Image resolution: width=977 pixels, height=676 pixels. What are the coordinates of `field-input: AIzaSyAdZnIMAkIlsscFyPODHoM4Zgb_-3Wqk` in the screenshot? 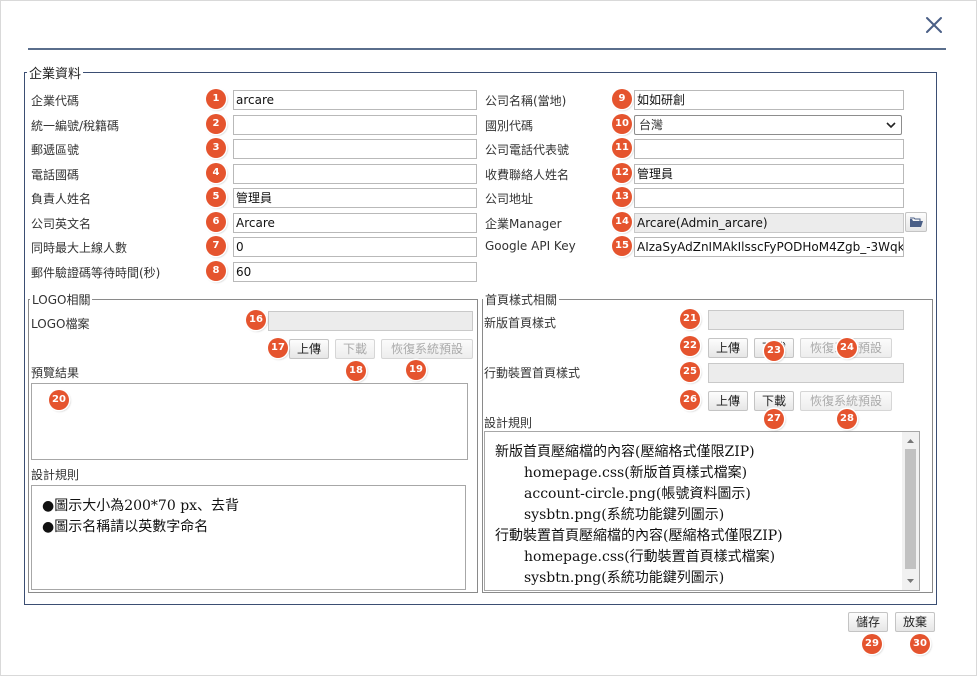 It's located at (769, 247).